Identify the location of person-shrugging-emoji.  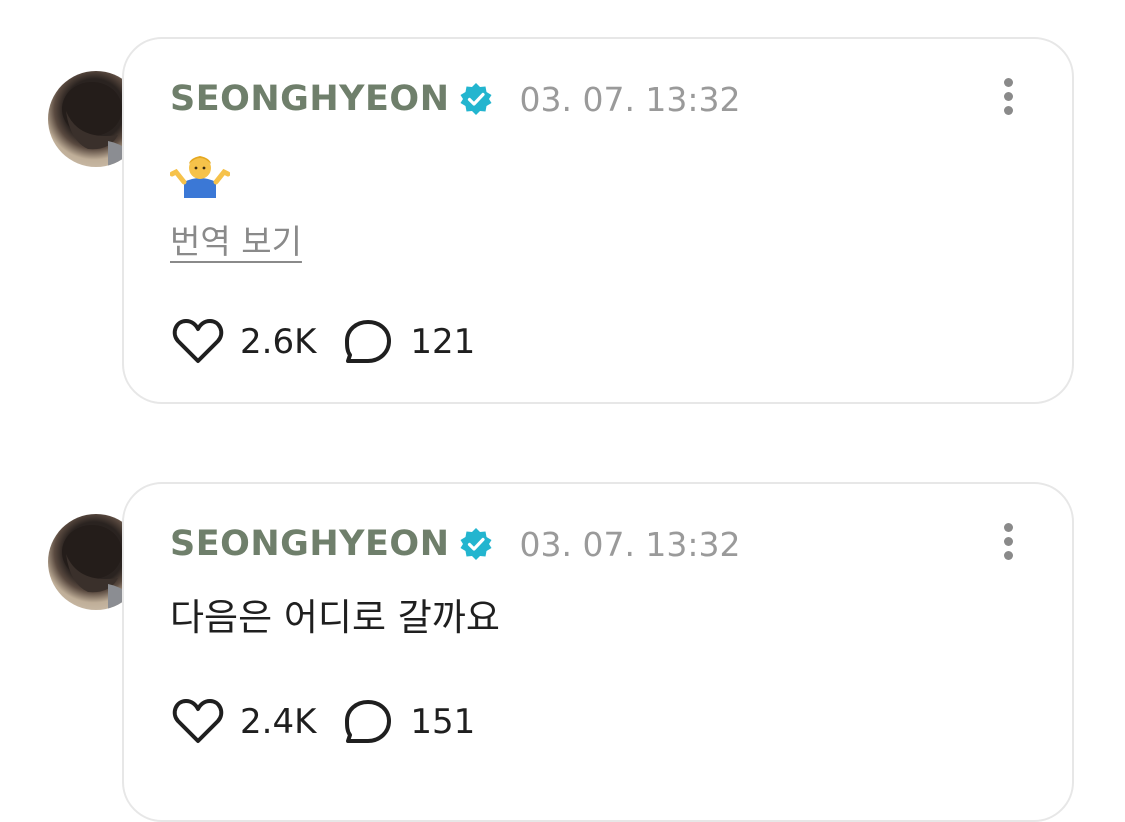
(200, 173).